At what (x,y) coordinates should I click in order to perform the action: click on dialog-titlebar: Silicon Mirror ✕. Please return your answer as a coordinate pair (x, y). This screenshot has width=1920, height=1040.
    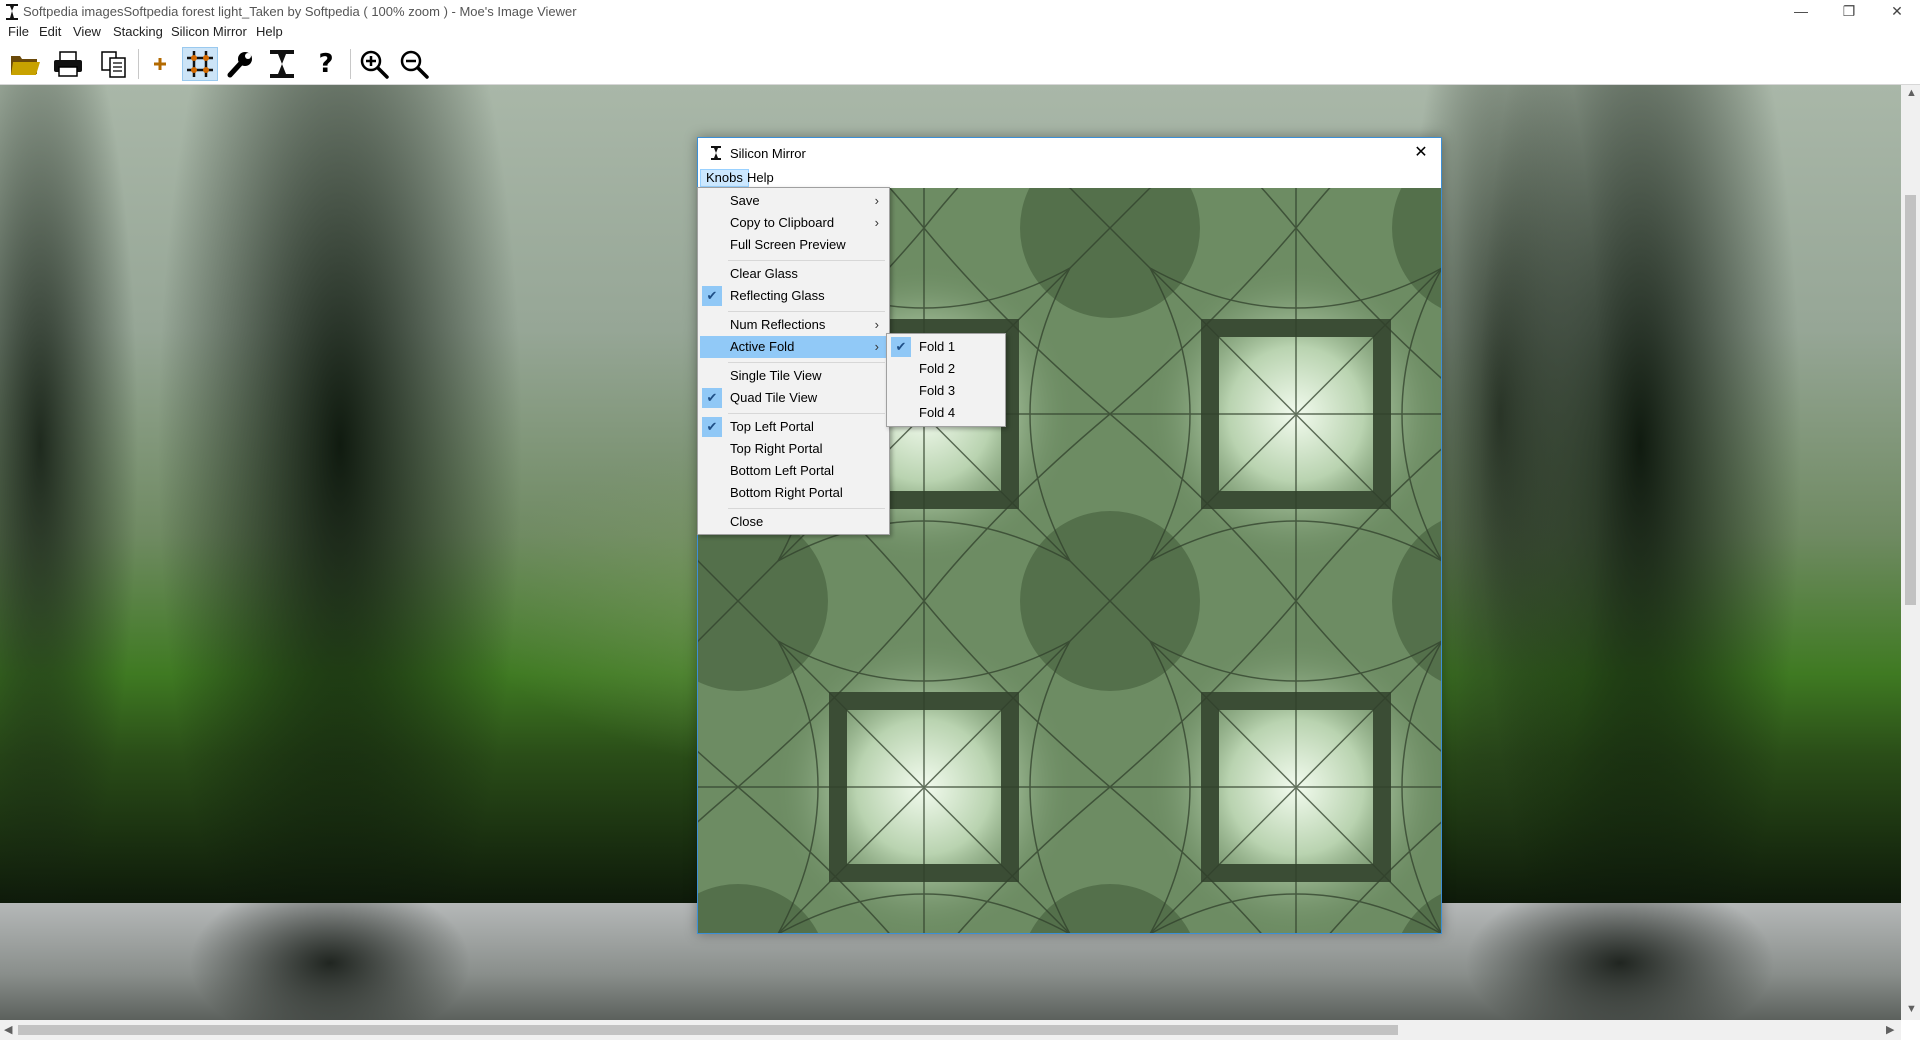
    Looking at the image, I should click on (1069, 153).